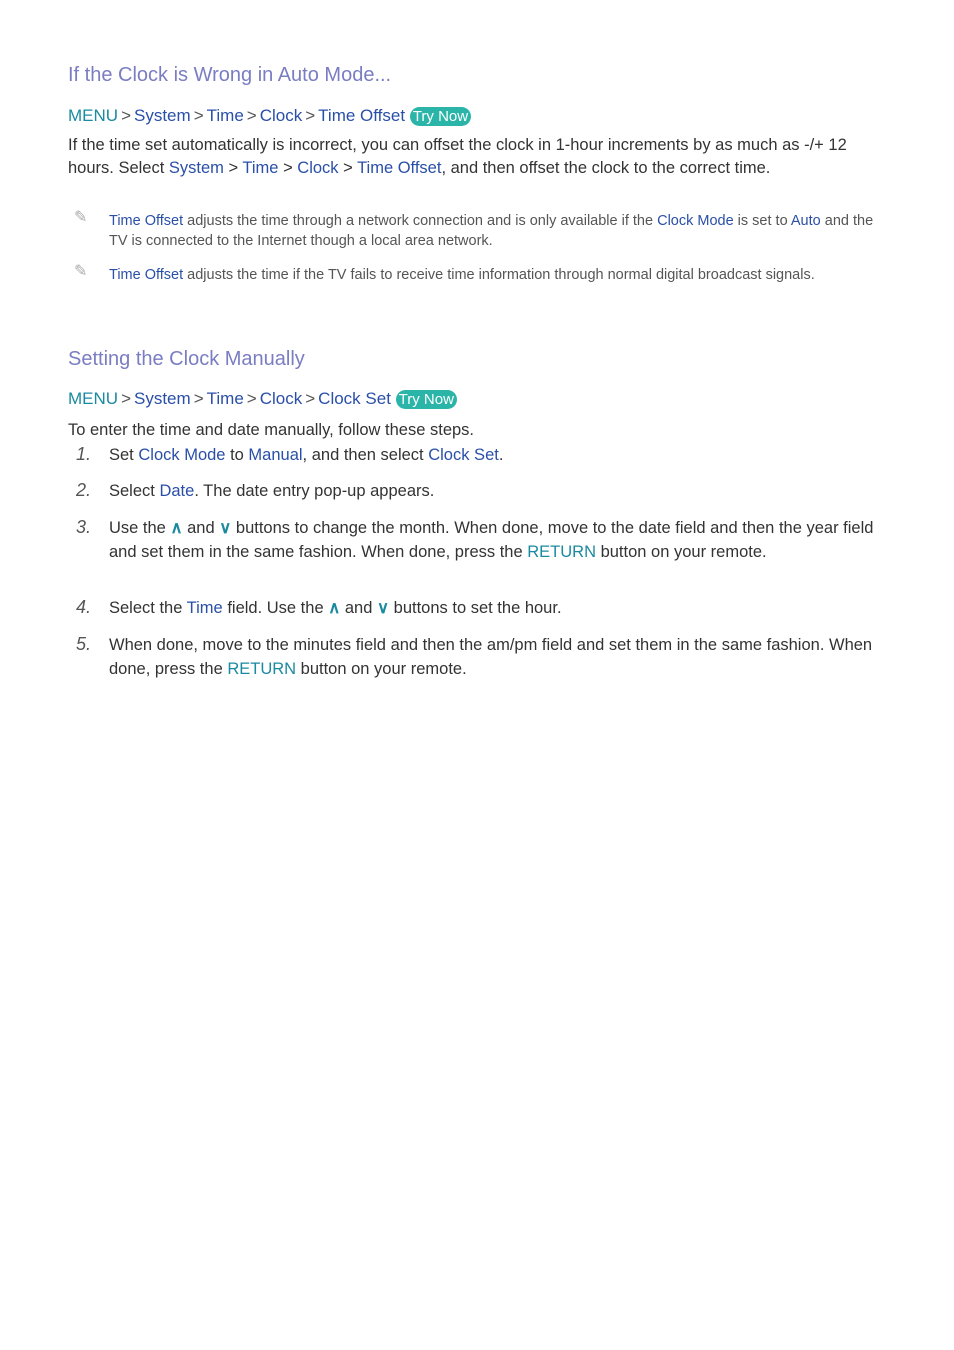  I want to click on step-number: 1., so click(84, 454).